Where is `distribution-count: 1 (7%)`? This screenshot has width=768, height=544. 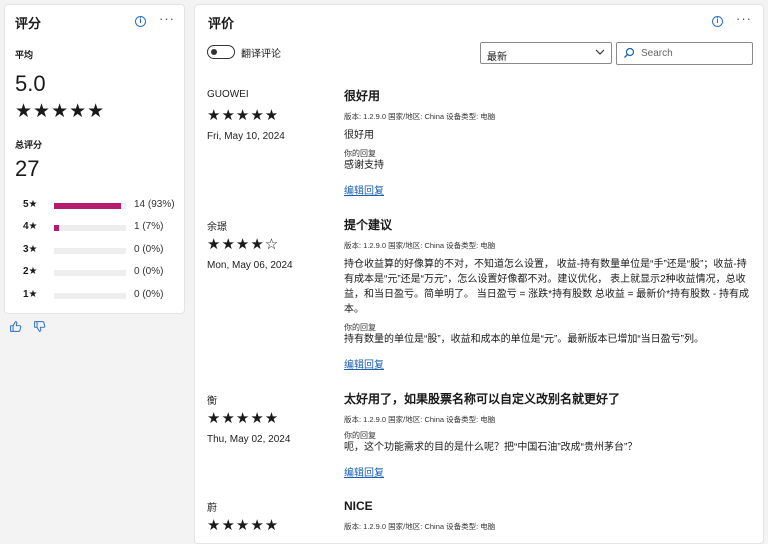 distribution-count: 1 (7%) is located at coordinates (149, 226).